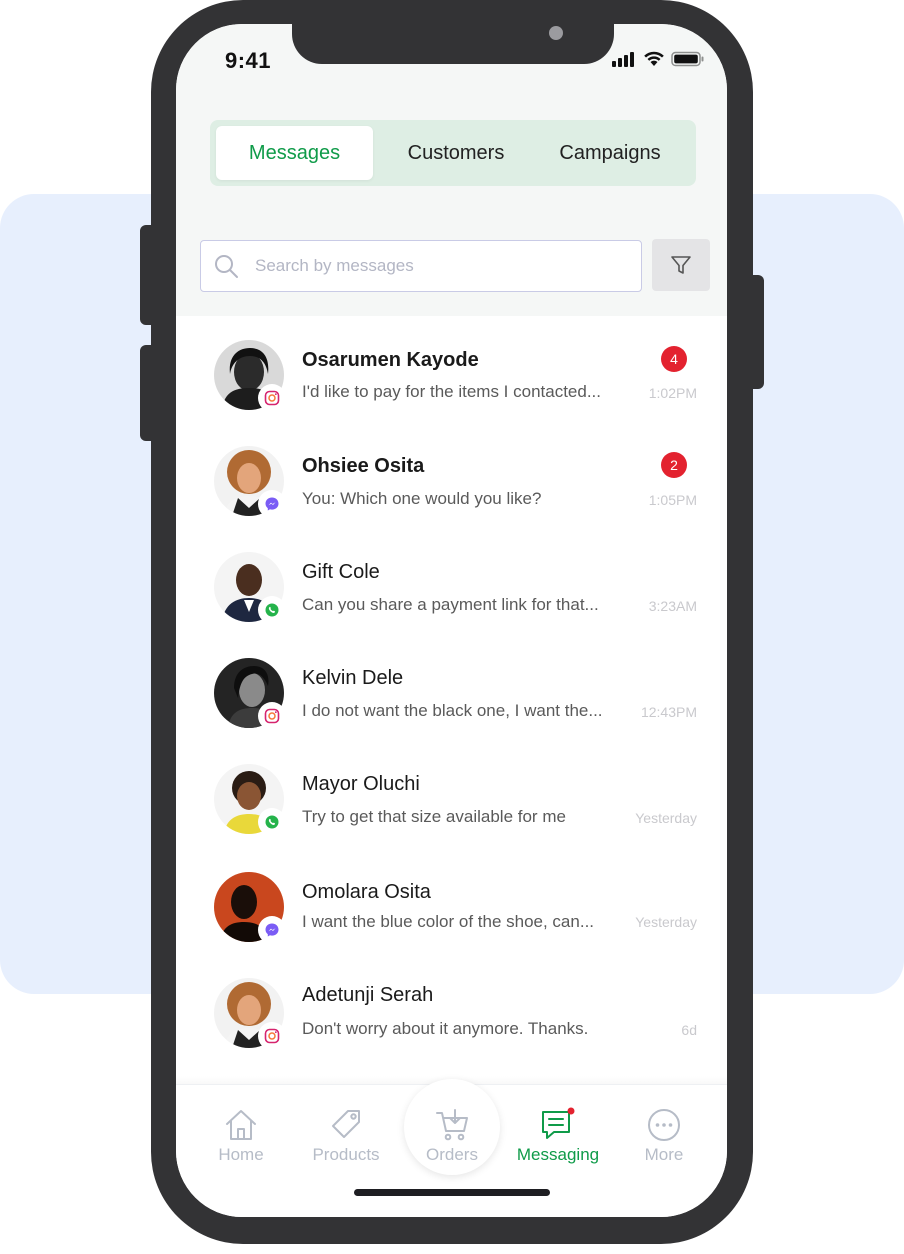 The width and height of the screenshot is (904, 1254). Describe the element at coordinates (341, 572) in the screenshot. I see `contact-name: Gift Cole` at that location.